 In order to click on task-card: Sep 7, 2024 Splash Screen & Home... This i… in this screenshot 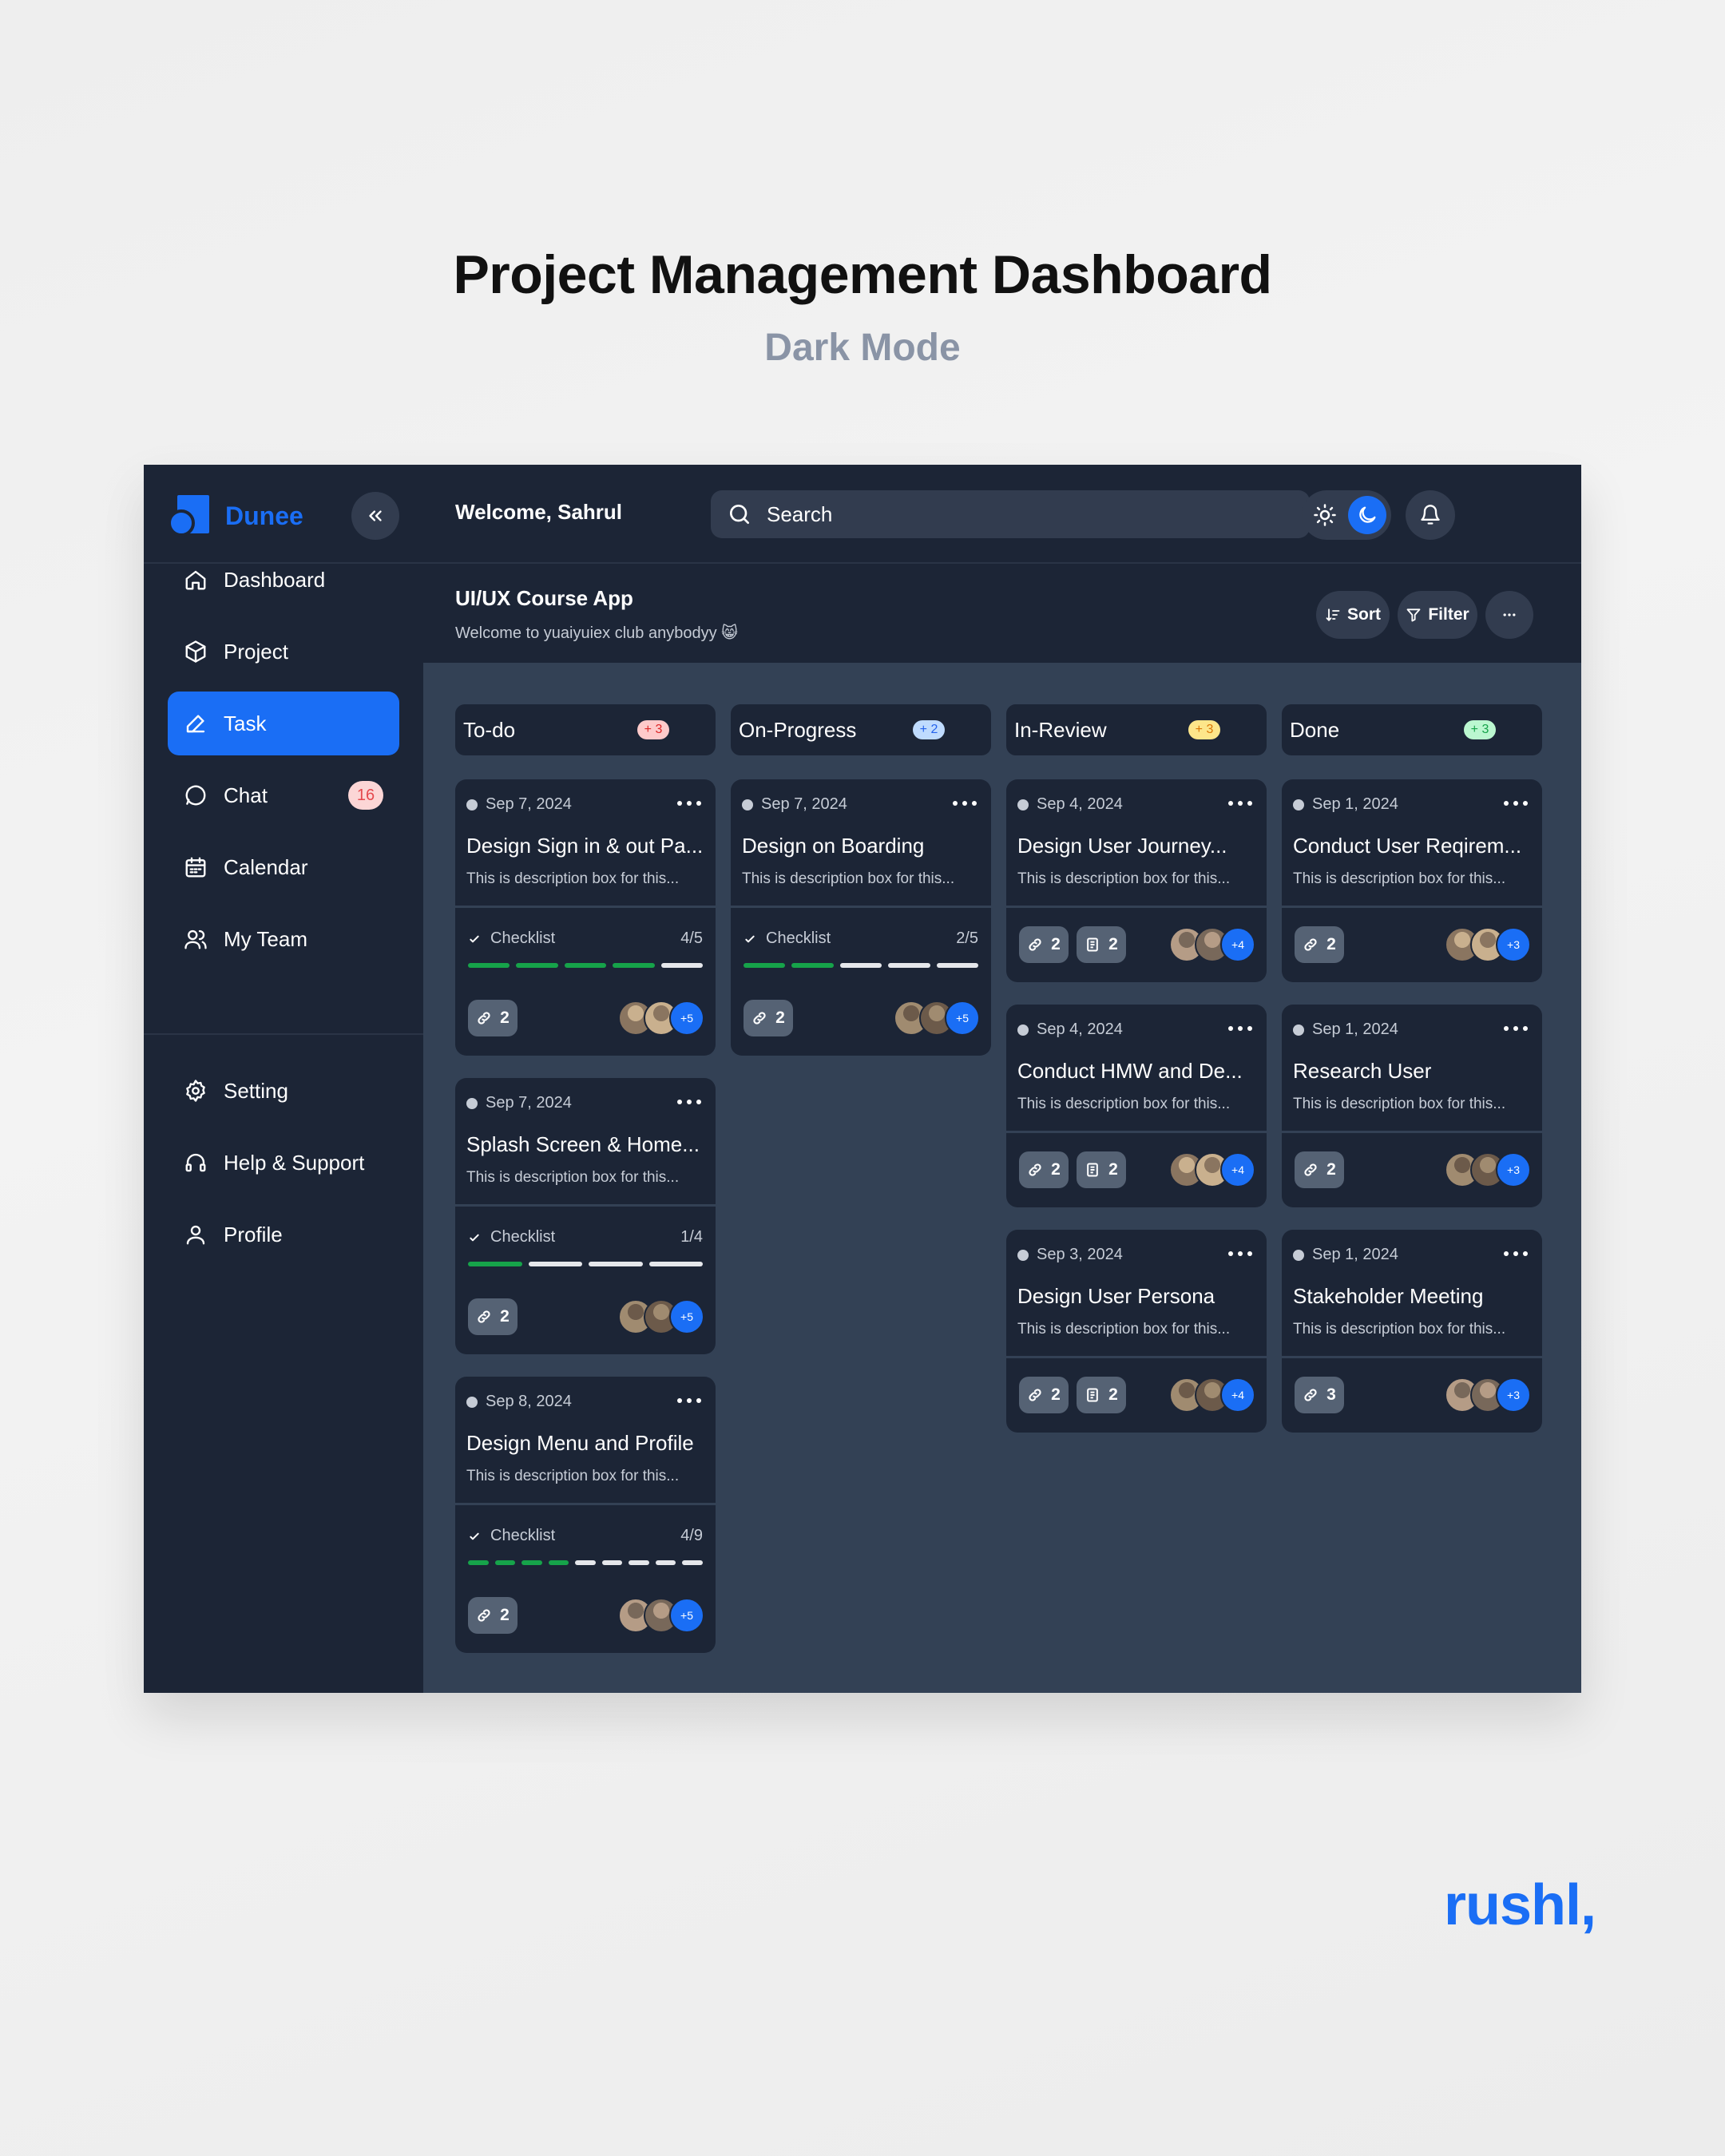, I will do `click(586, 1216)`.